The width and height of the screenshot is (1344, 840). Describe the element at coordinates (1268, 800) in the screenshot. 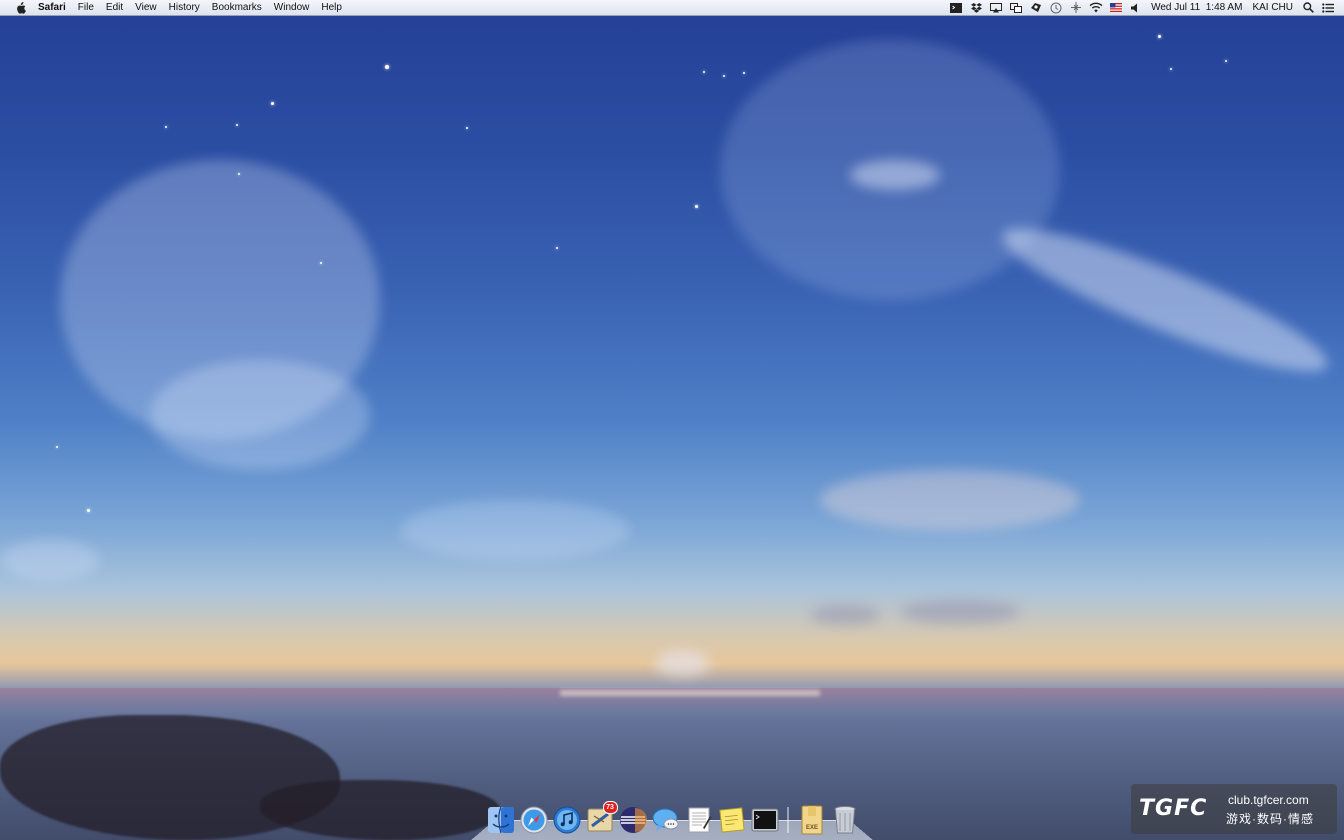

I see `watermark-url: club.tgfcer.com` at that location.